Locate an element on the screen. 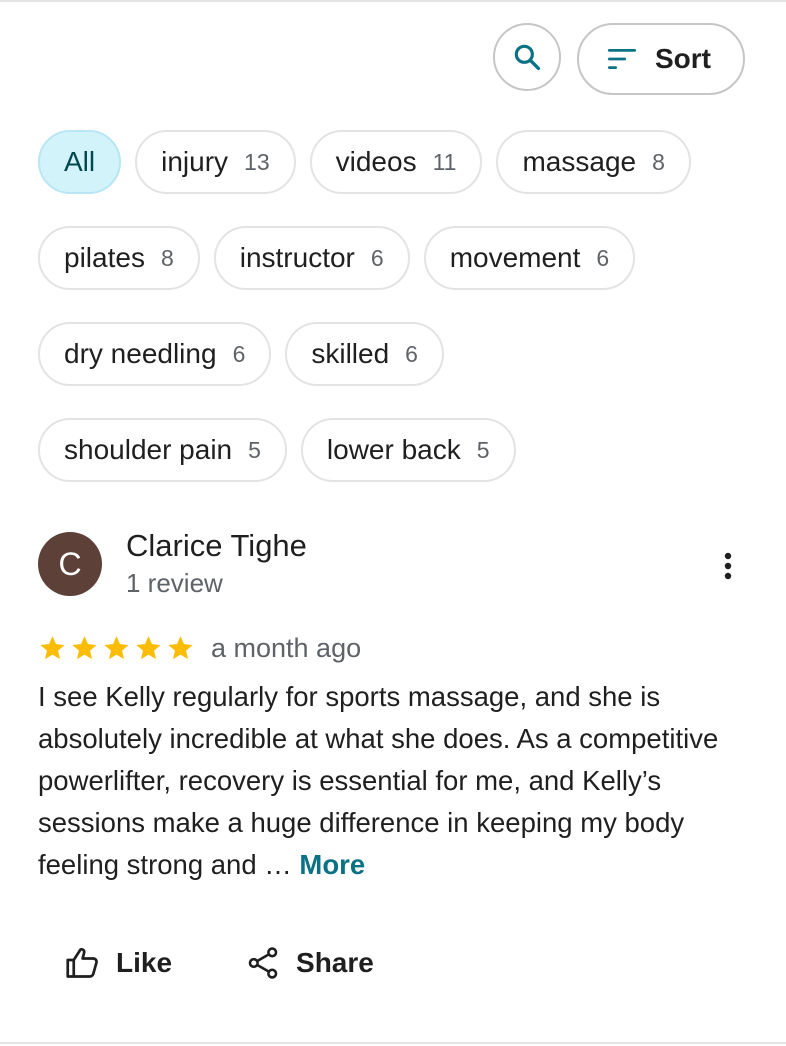  star-rating is located at coordinates (116, 648).